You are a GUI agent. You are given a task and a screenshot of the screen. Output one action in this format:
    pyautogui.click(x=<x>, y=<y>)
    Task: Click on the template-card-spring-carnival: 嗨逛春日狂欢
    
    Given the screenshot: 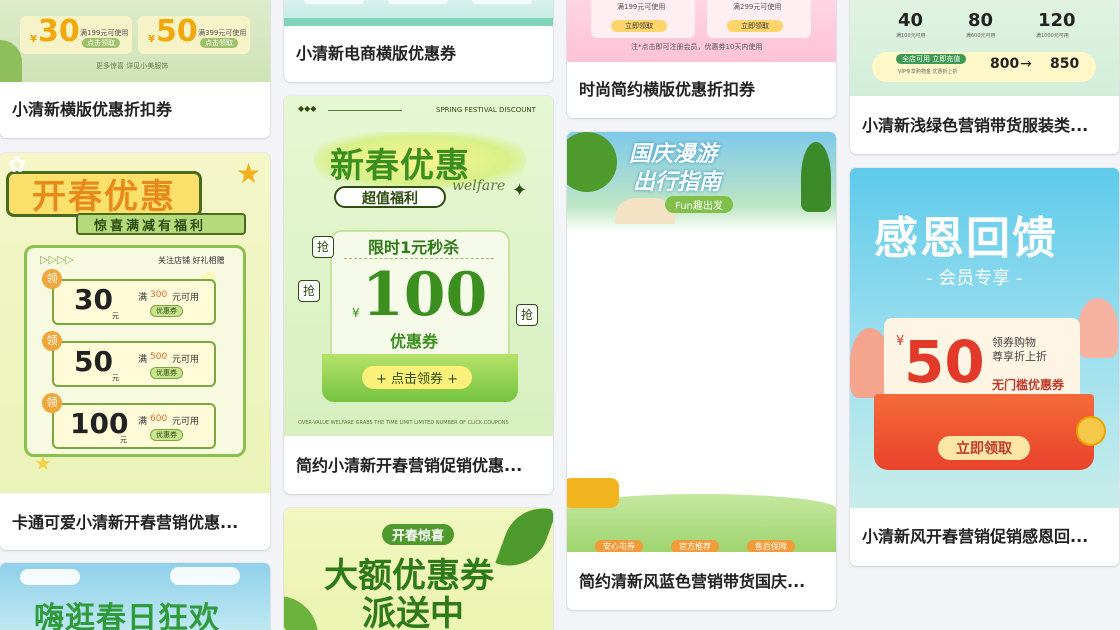 What is the action you would take?
    pyautogui.click(x=135, y=596)
    